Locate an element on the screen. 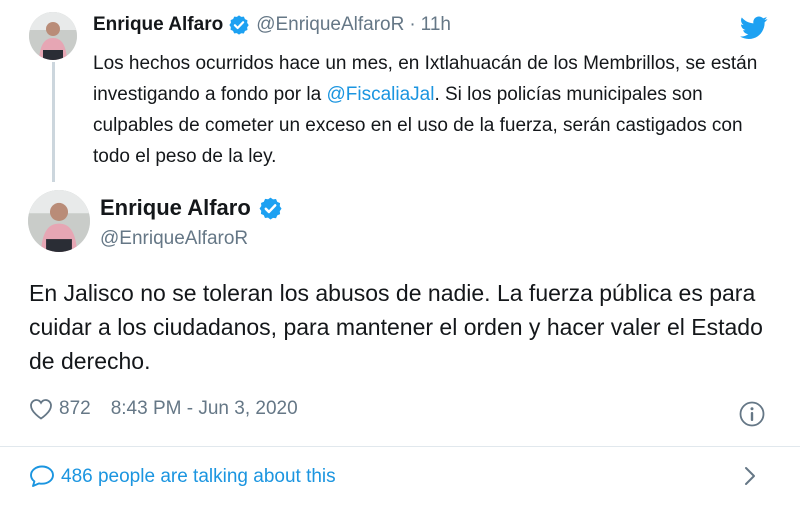 The height and width of the screenshot is (506, 800). mention-link: @FiscaliaJal is located at coordinates (380, 94).